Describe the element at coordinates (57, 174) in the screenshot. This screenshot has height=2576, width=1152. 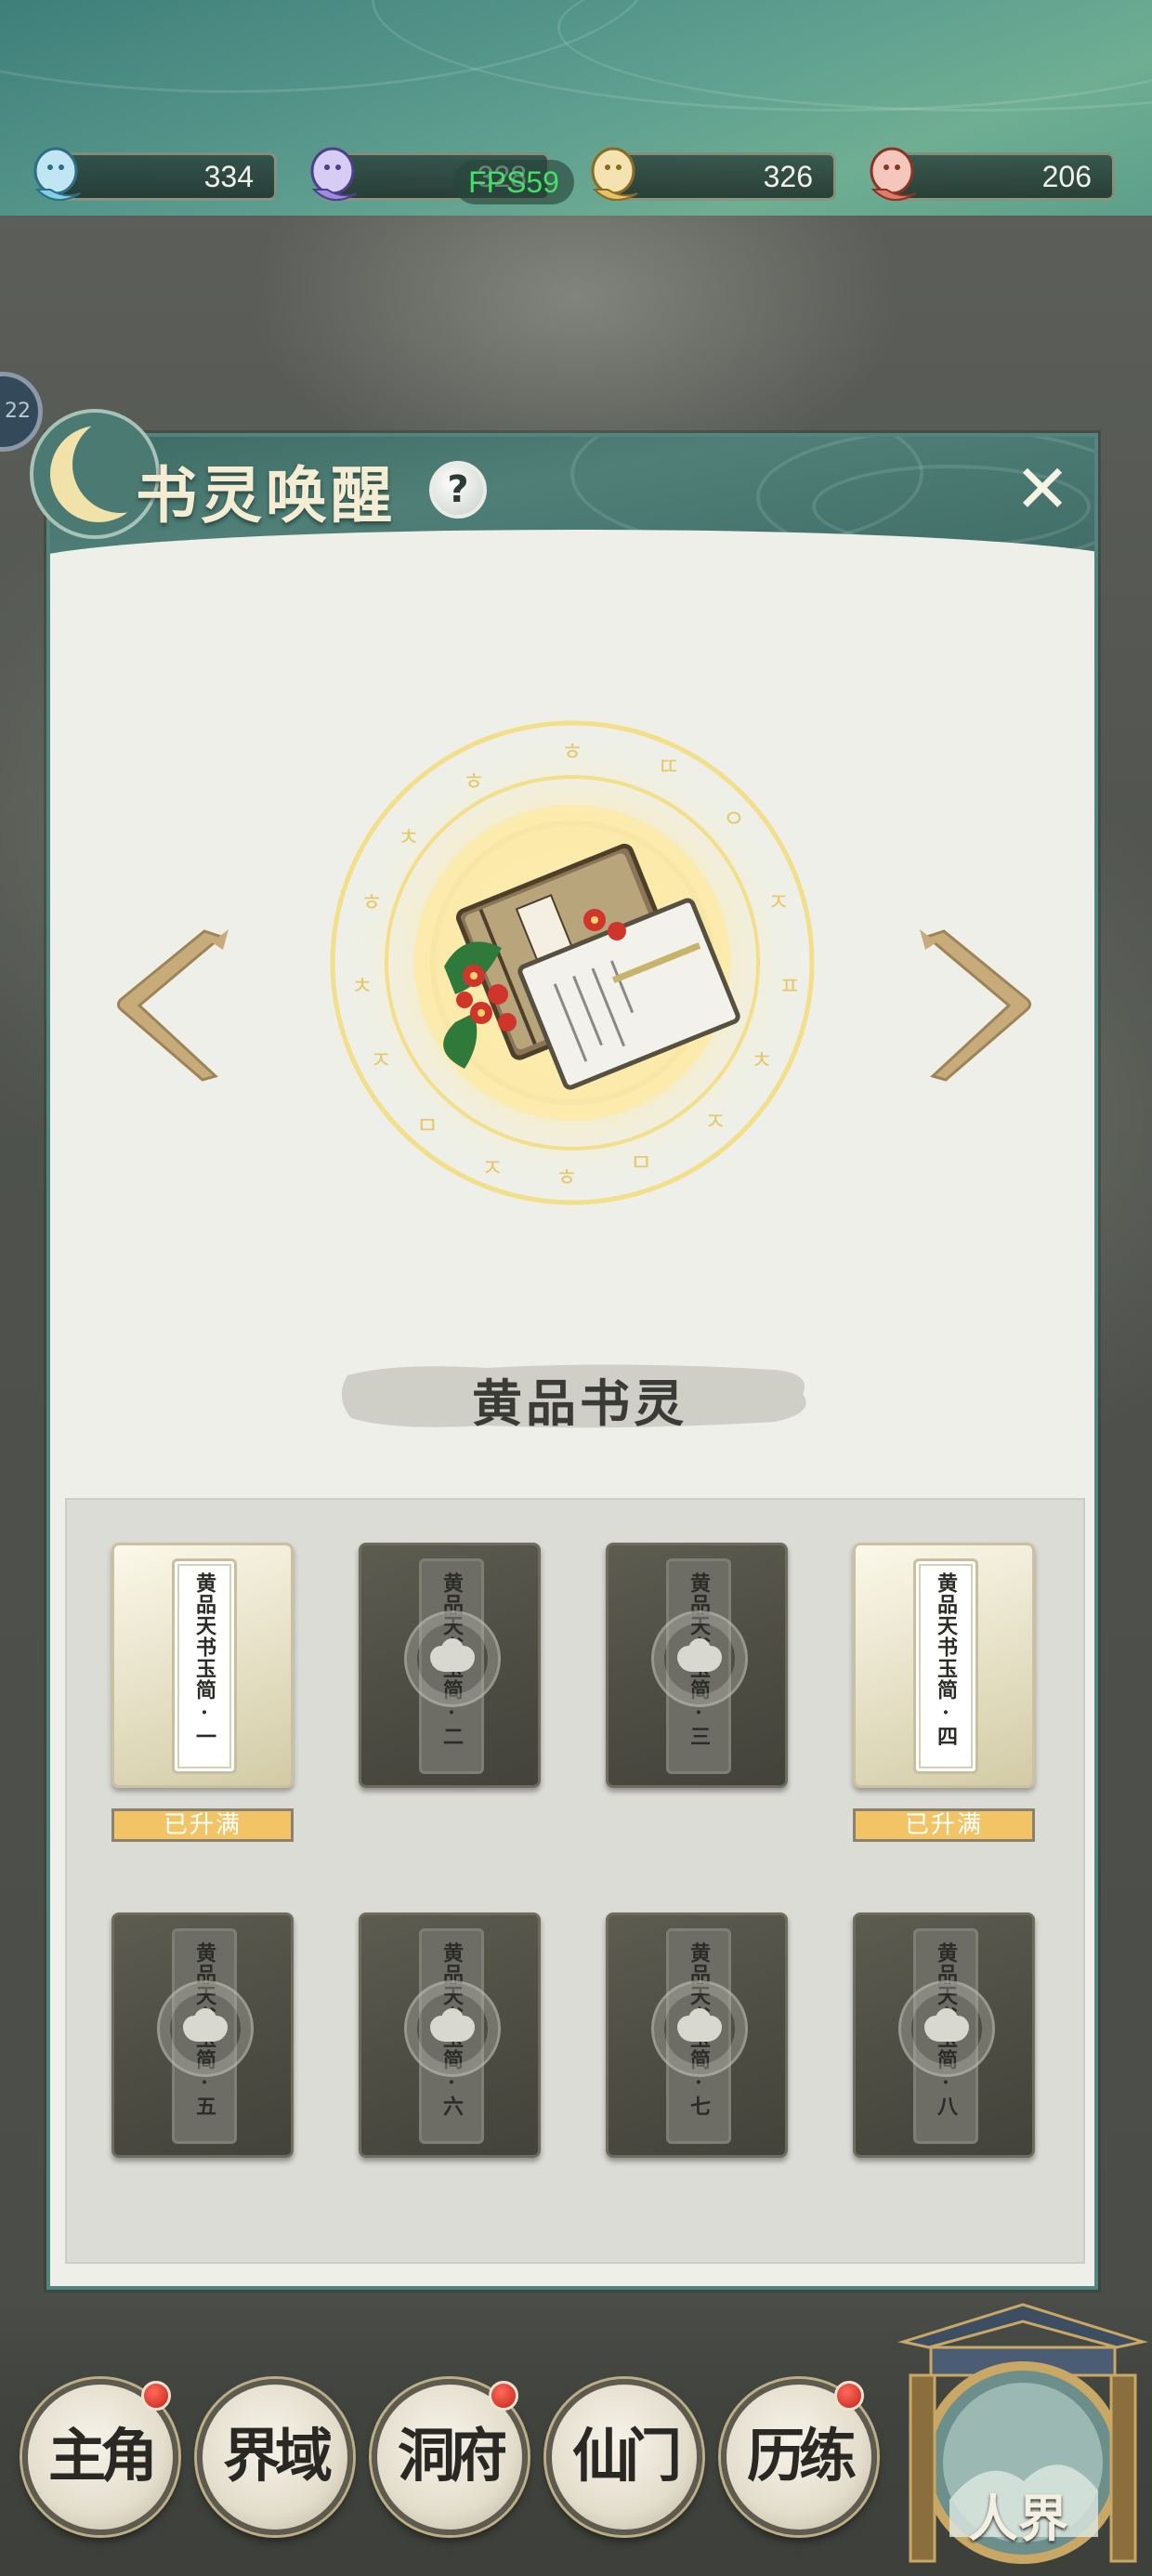
I see `water-spirit-icon` at that location.